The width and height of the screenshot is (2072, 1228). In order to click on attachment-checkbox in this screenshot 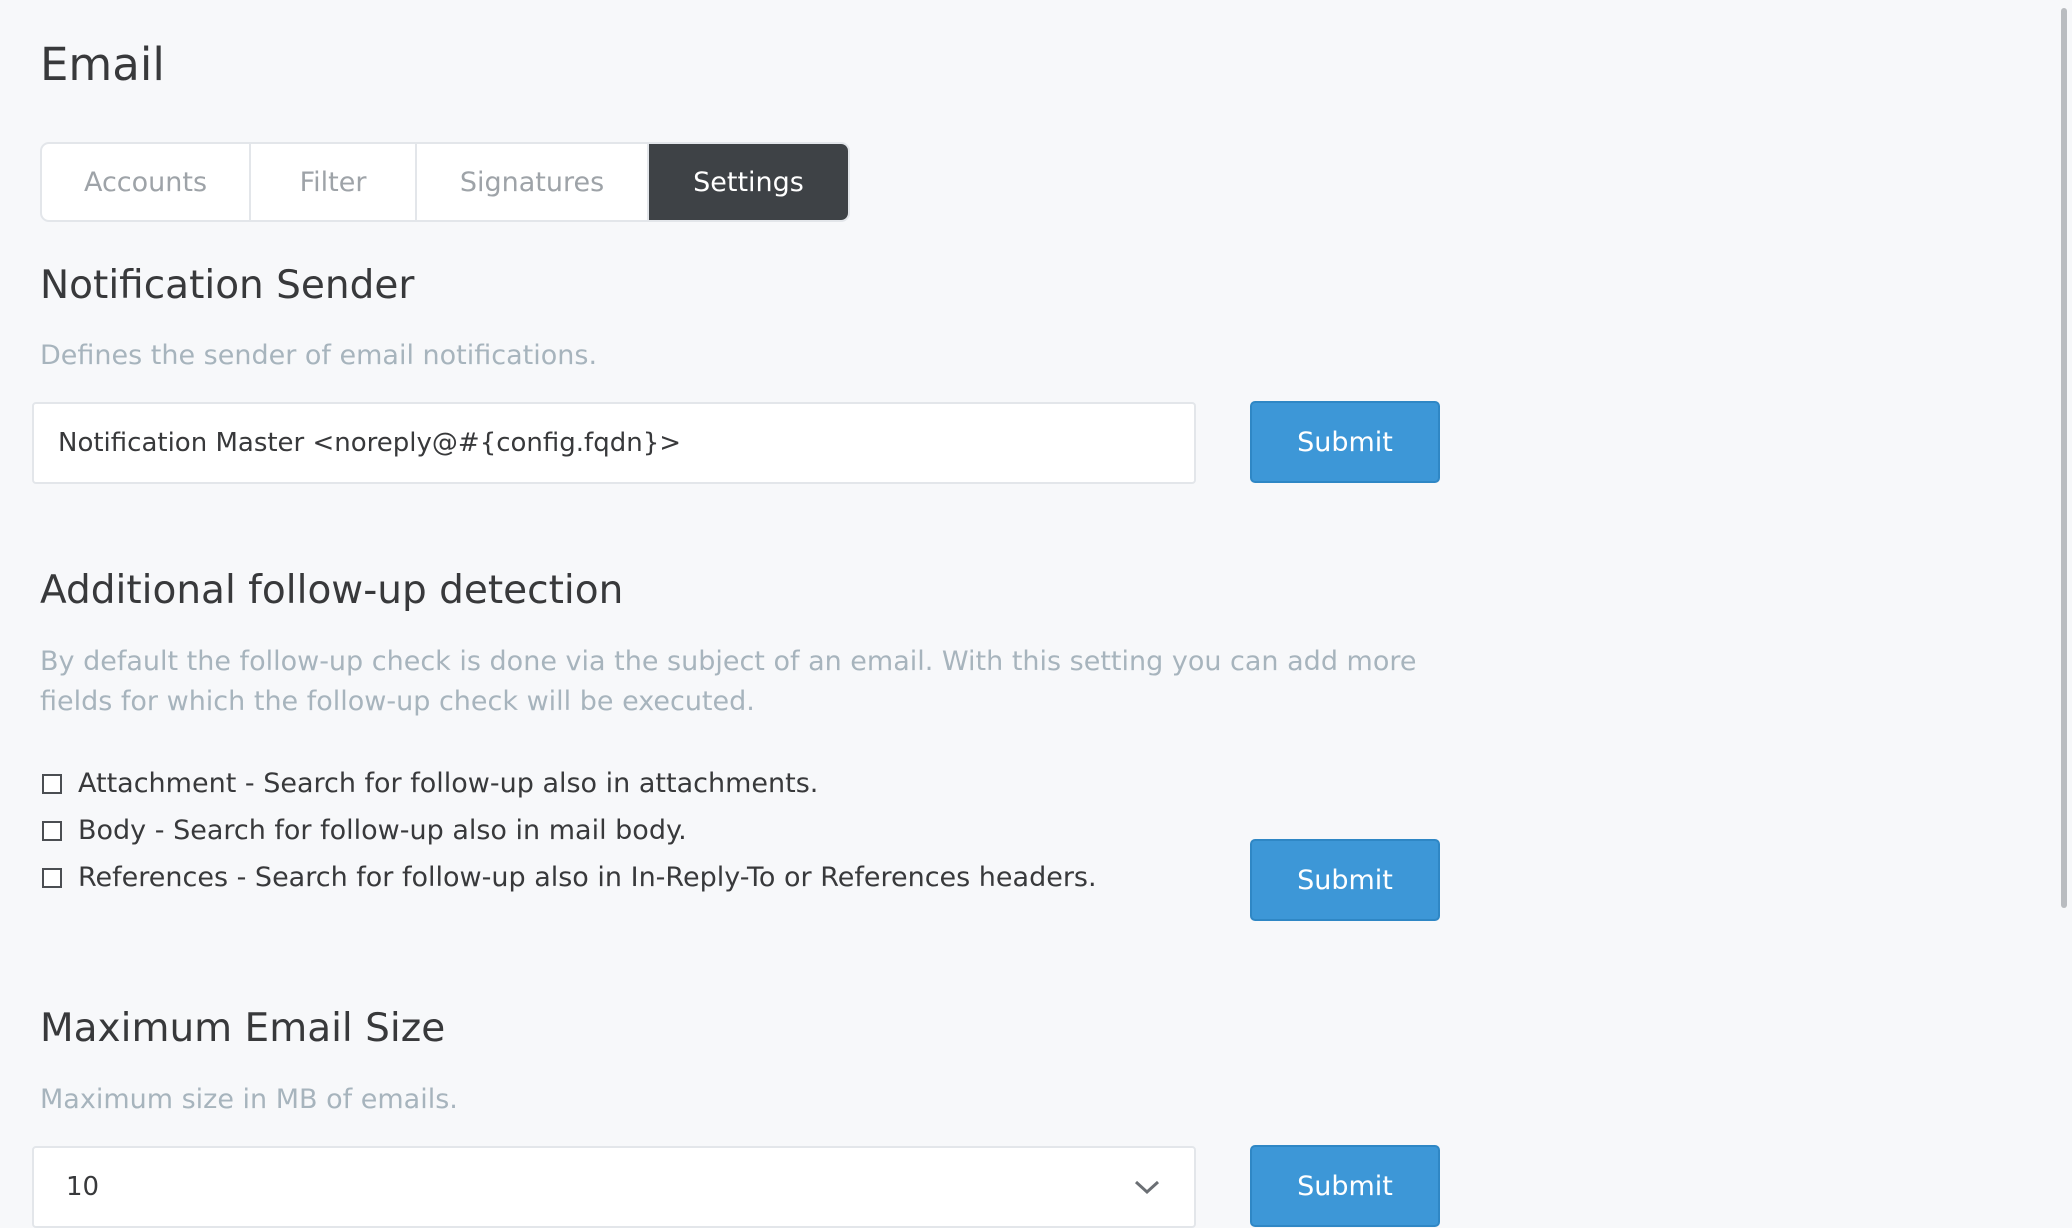, I will do `click(52, 783)`.